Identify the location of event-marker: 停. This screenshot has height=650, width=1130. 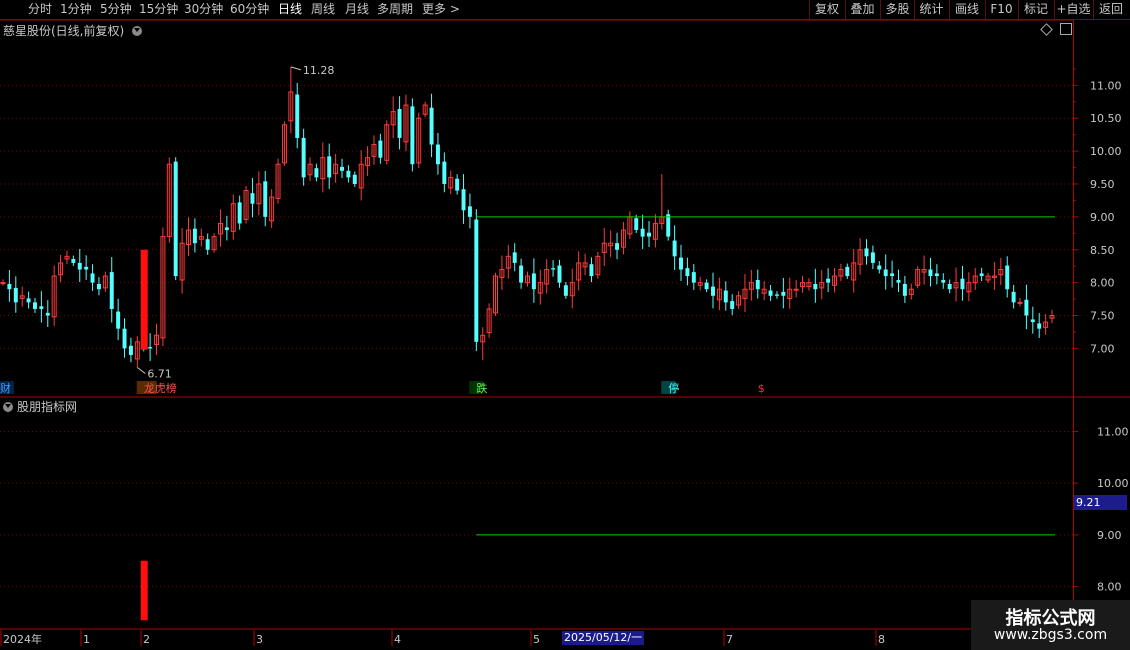
(673, 388).